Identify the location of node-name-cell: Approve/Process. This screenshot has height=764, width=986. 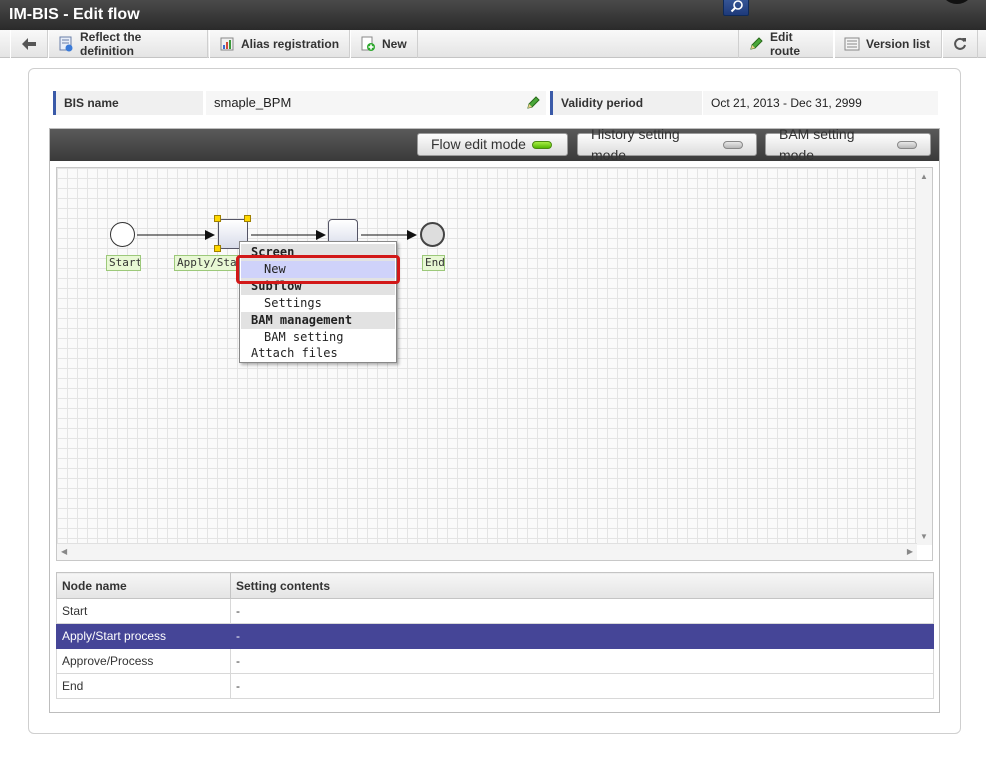
(143, 661).